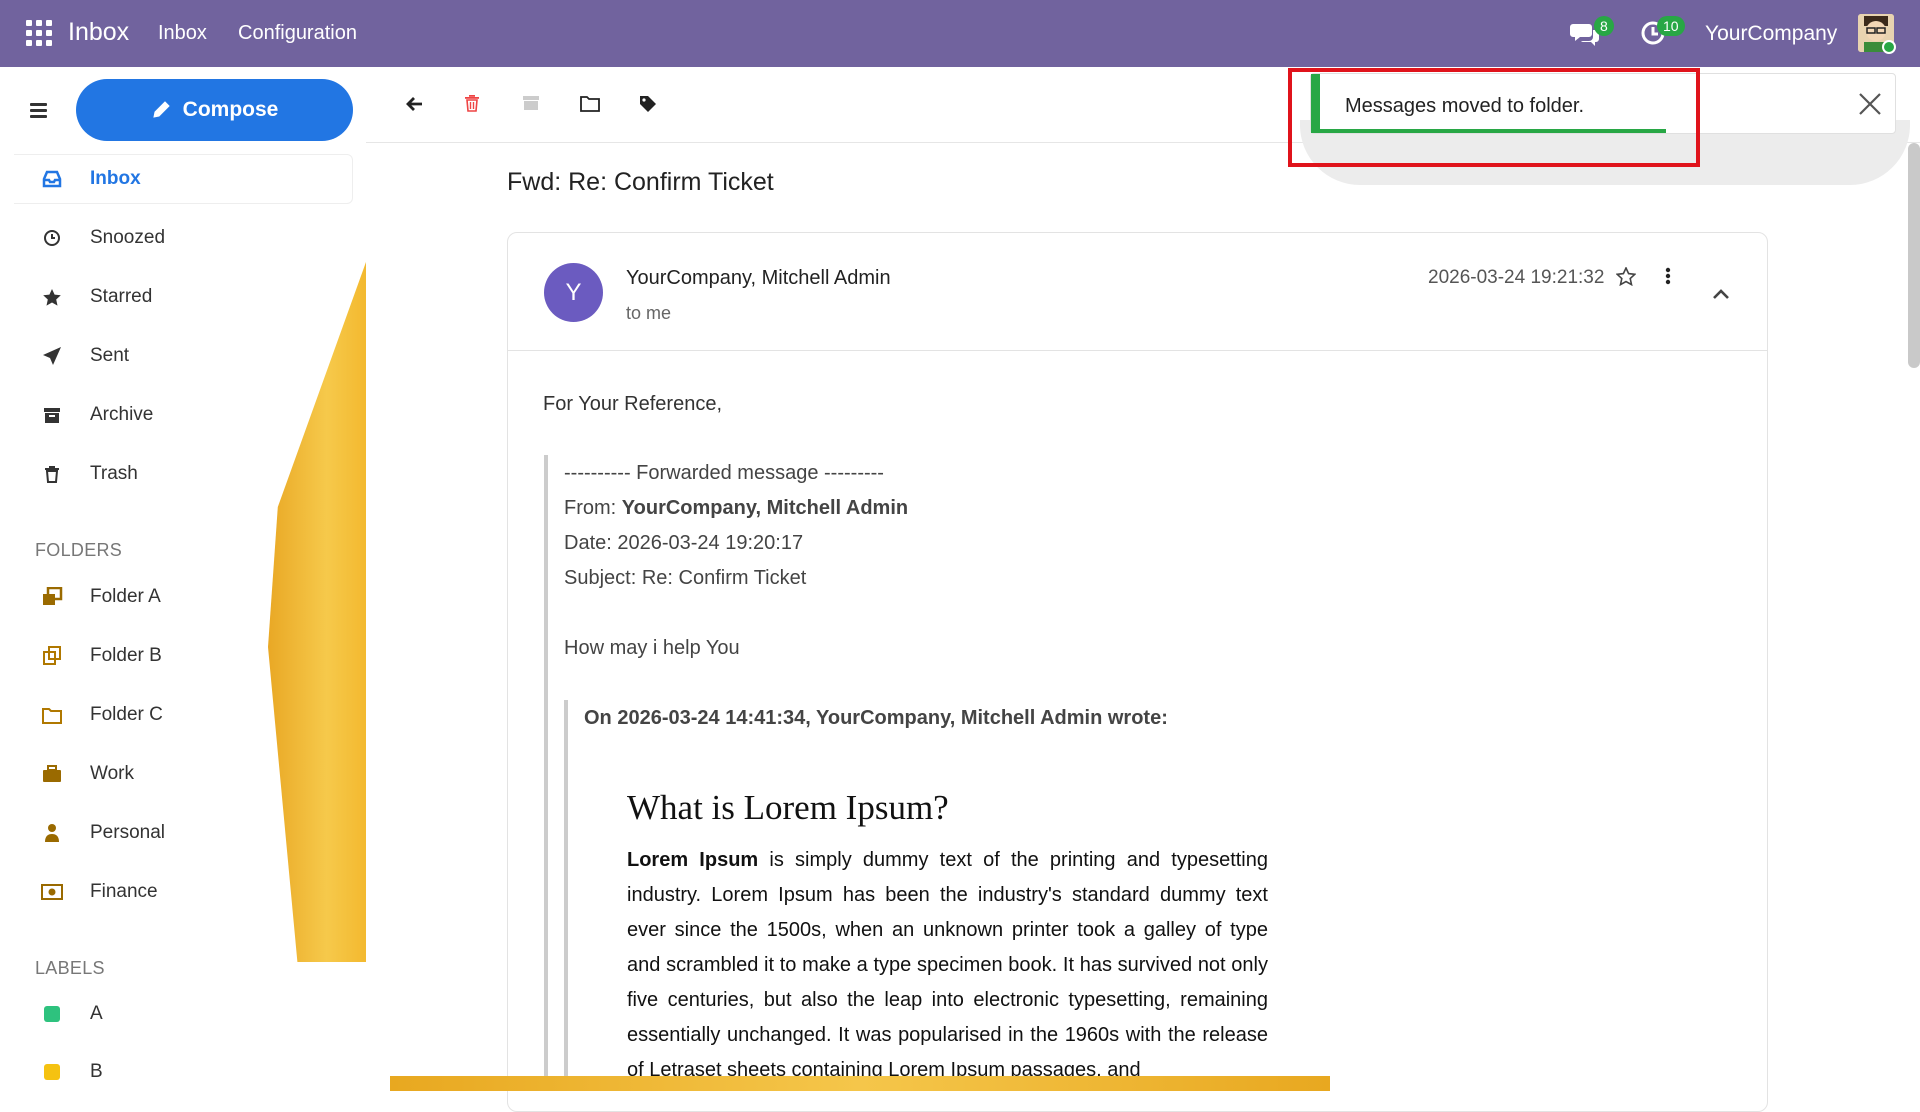 Image resolution: width=1920 pixels, height=1112 pixels. I want to click on chevron-up-icon, so click(1721, 296).